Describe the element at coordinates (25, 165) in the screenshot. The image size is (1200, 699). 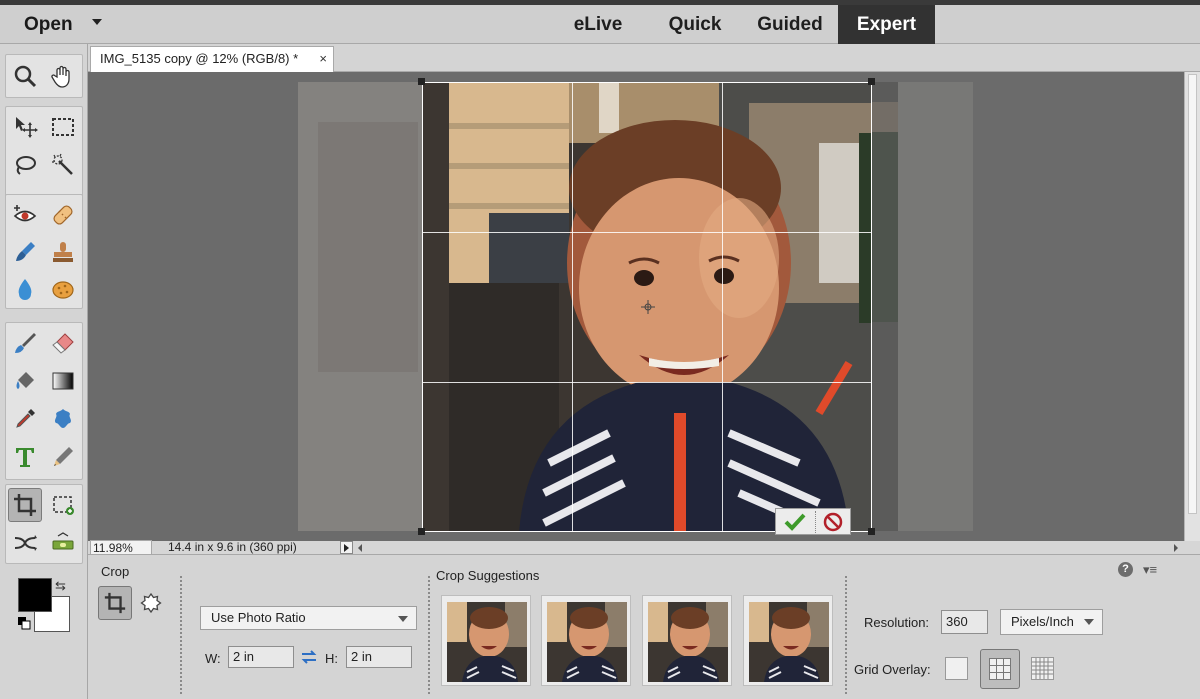
I see `lasso-tool-icon` at that location.